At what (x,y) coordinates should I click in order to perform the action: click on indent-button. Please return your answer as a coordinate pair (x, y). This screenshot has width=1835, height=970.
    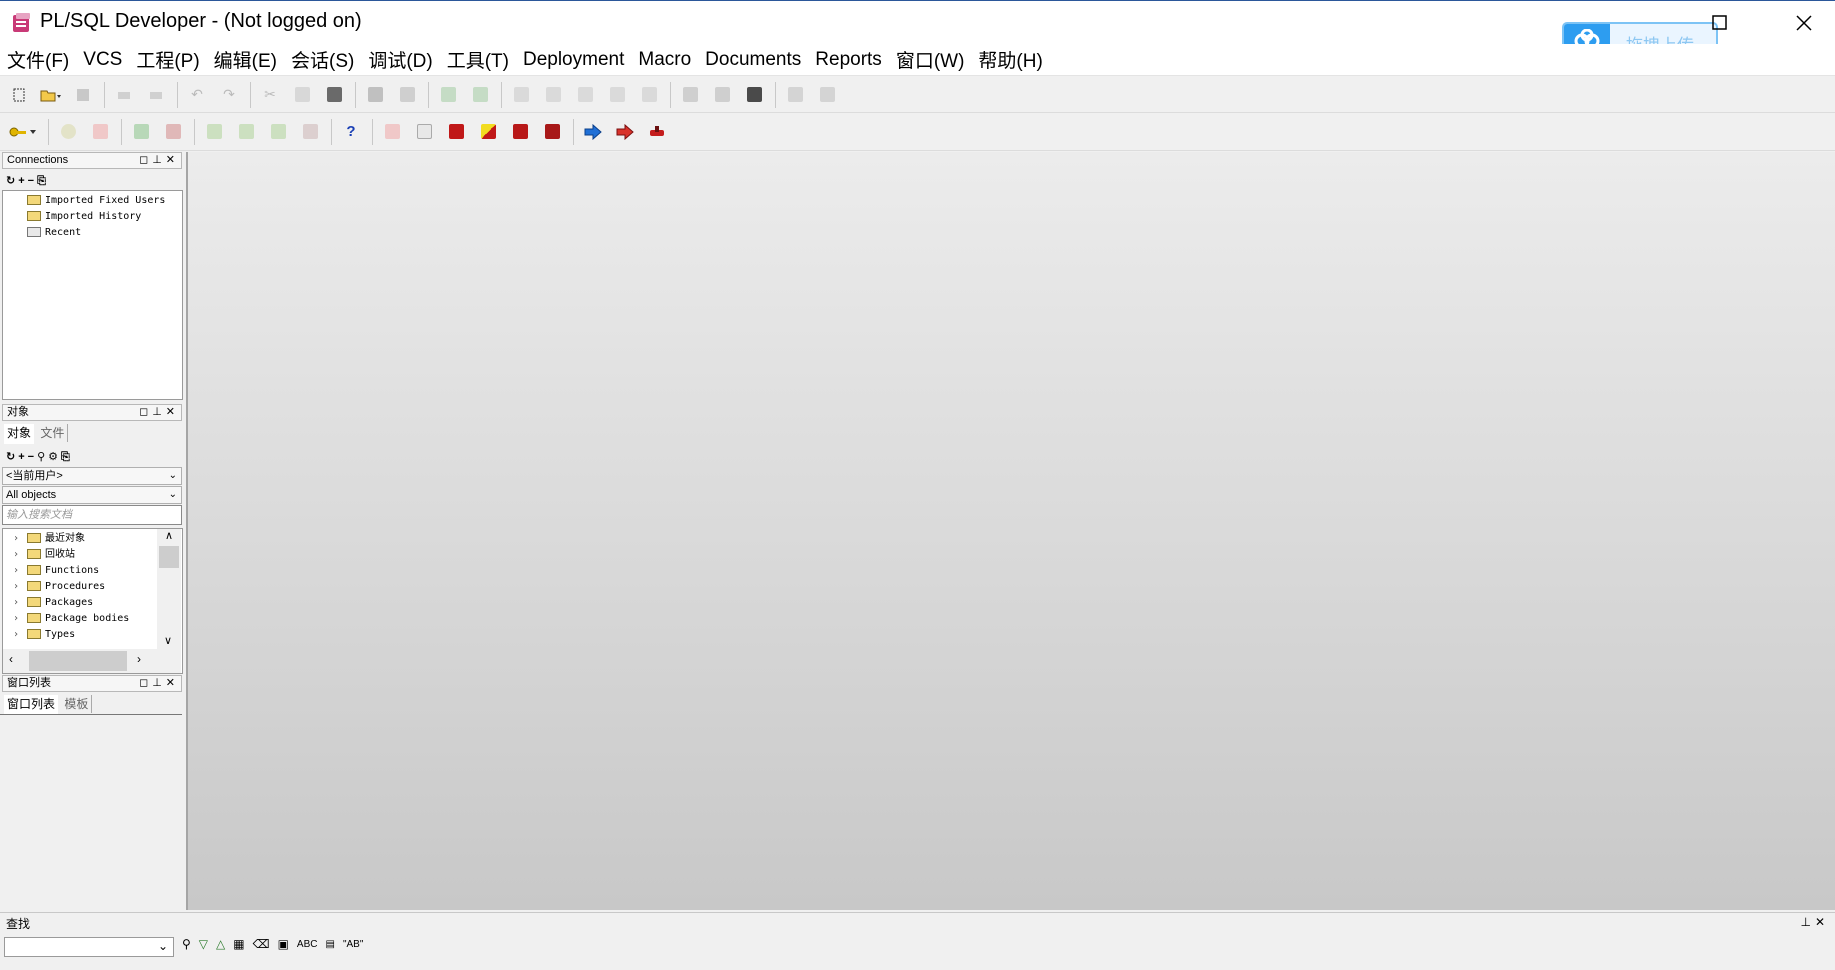
    Looking at the image, I should click on (521, 95).